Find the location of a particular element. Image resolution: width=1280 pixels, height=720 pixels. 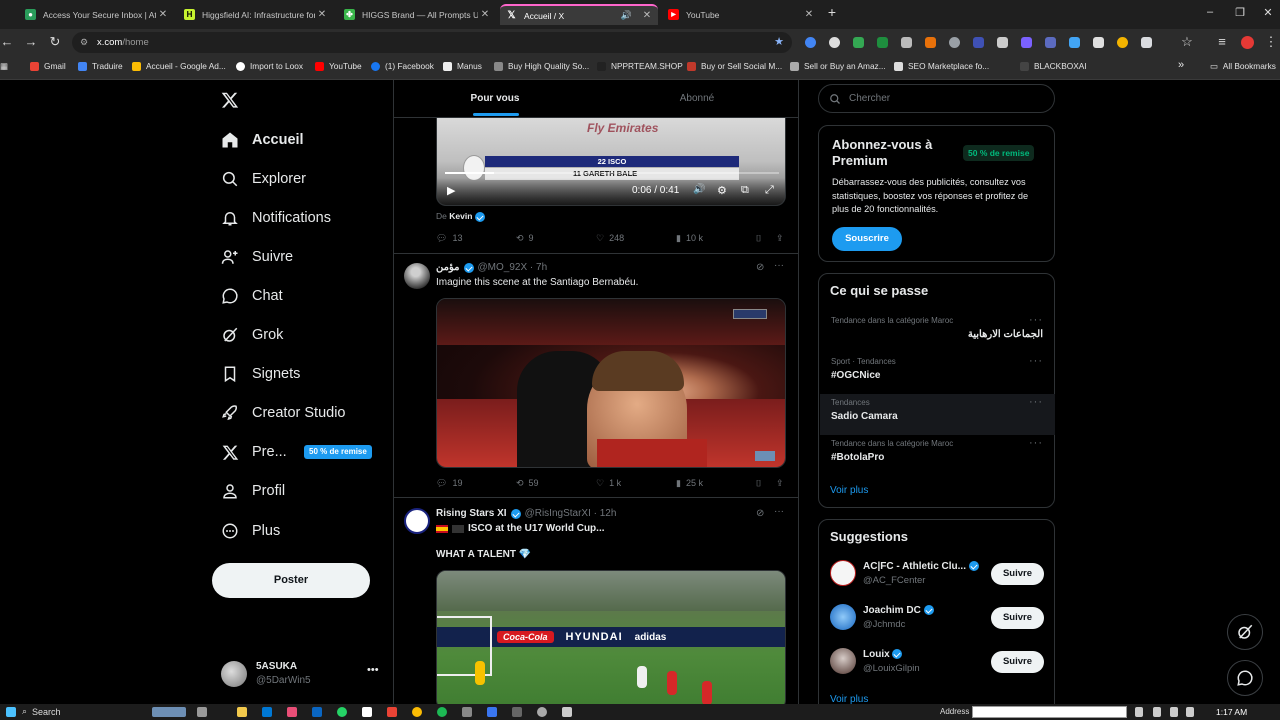

forward-arrow-icon: → is located at coordinates (31, 42).